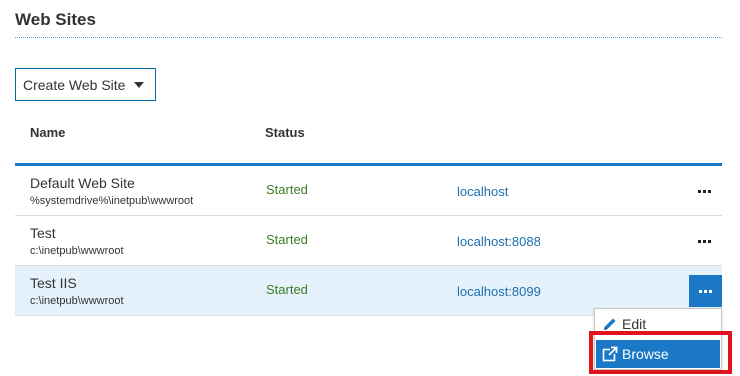 The width and height of the screenshot is (740, 376). Describe the element at coordinates (139, 84) in the screenshot. I see `caret-down-icon` at that location.